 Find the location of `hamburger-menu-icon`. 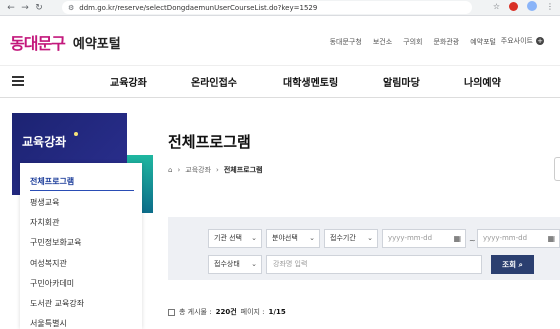

hamburger-menu-icon is located at coordinates (18, 81).